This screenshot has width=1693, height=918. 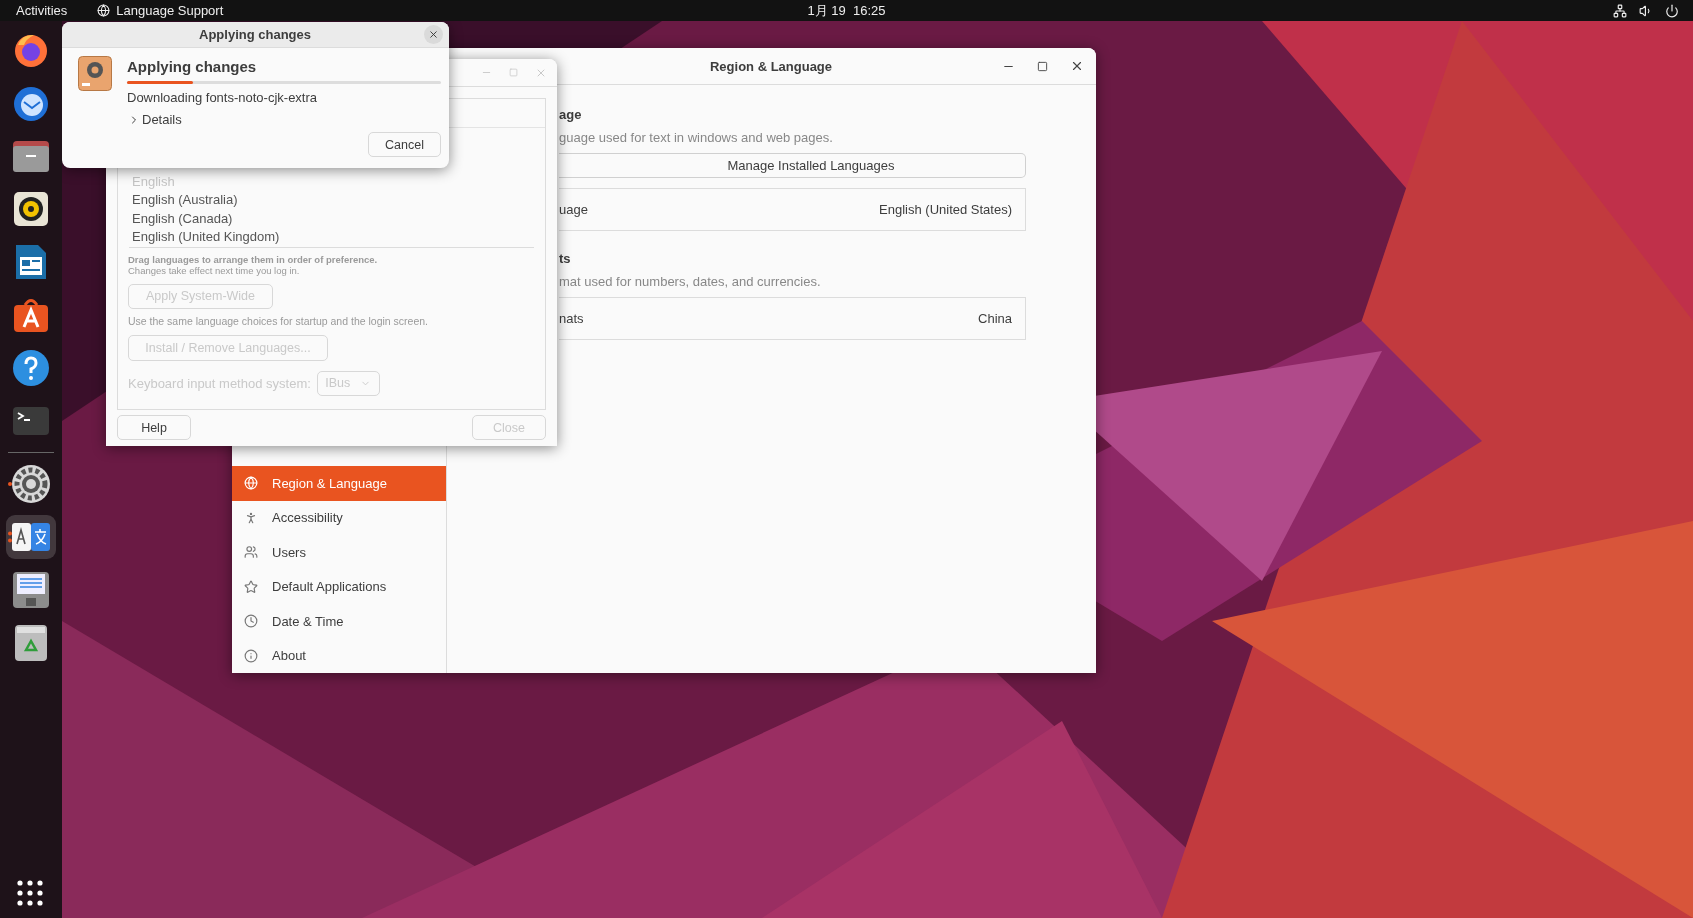 What do you see at coordinates (339, 586) in the screenshot?
I see `sidebar-item: Default Applications` at bounding box center [339, 586].